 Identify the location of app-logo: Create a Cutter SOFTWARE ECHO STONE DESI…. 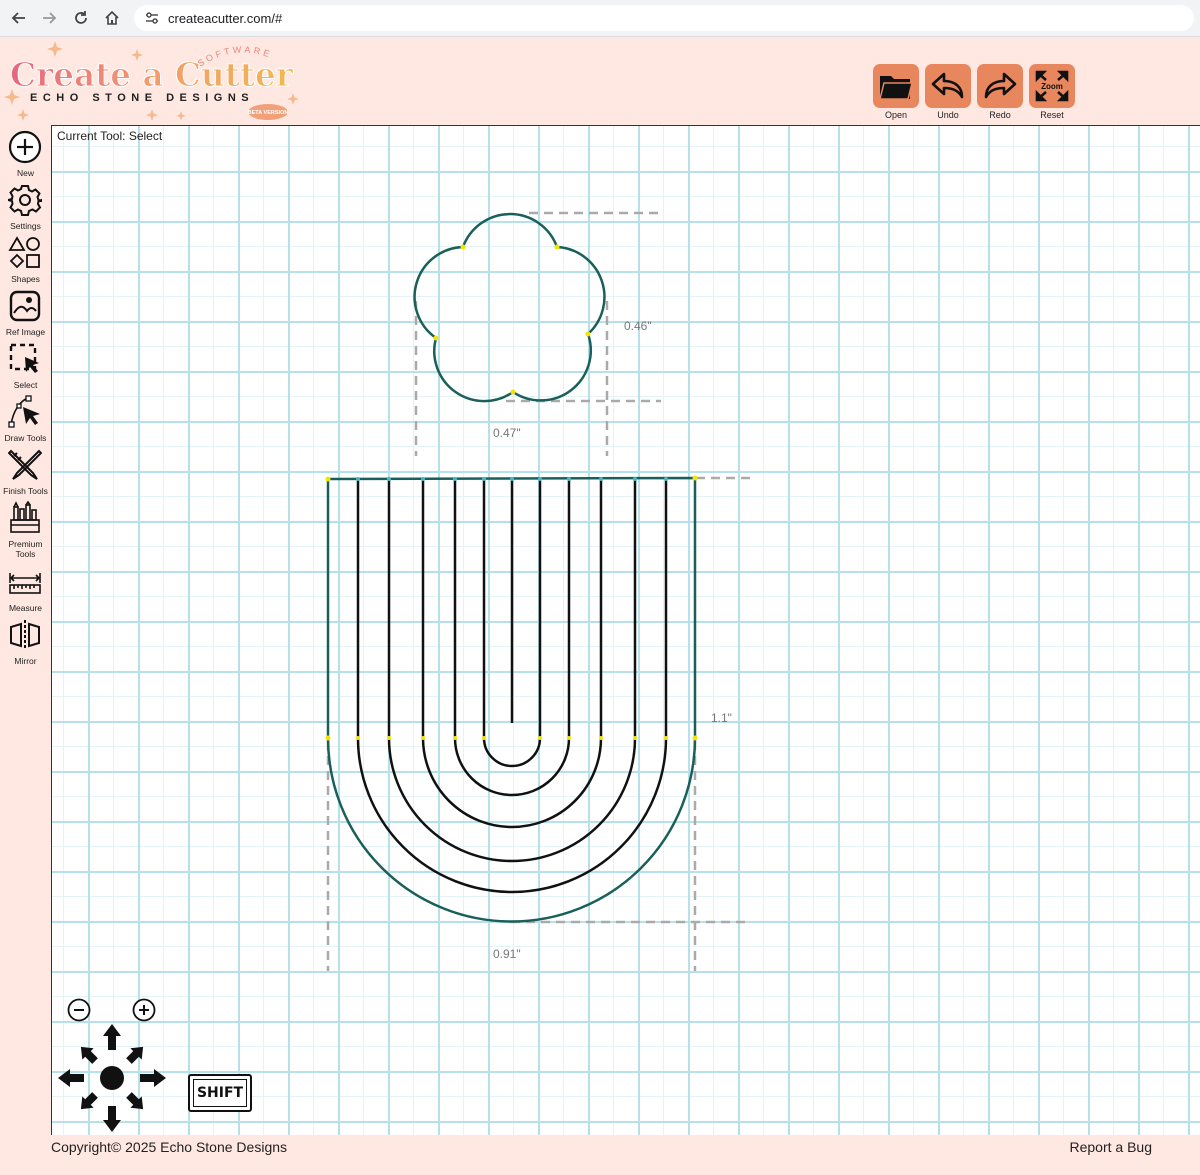
(155, 81).